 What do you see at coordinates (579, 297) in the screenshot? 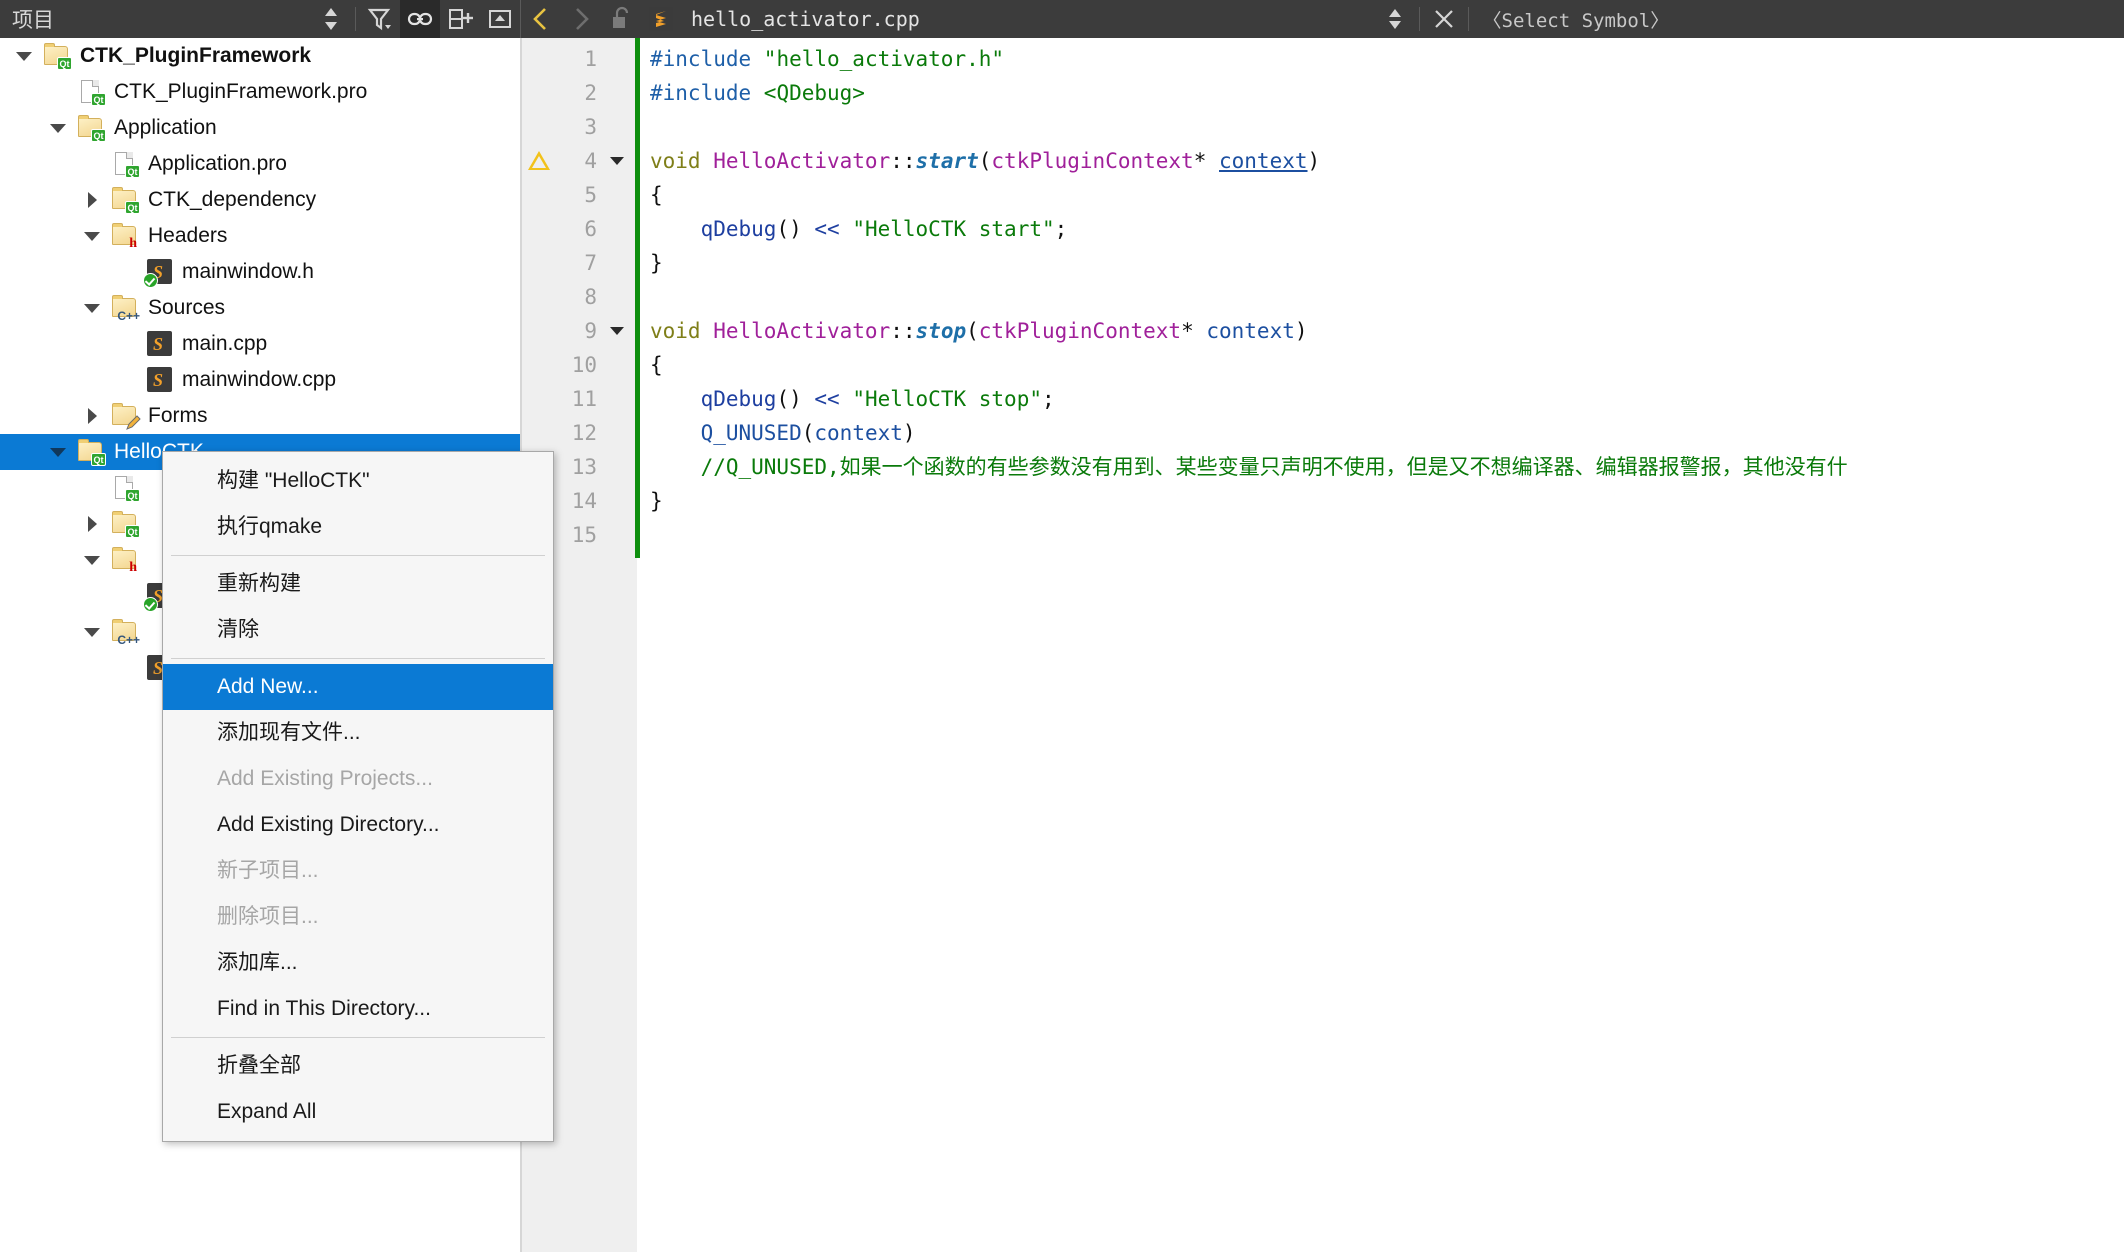
I see `gutter-line: 8` at bounding box center [579, 297].